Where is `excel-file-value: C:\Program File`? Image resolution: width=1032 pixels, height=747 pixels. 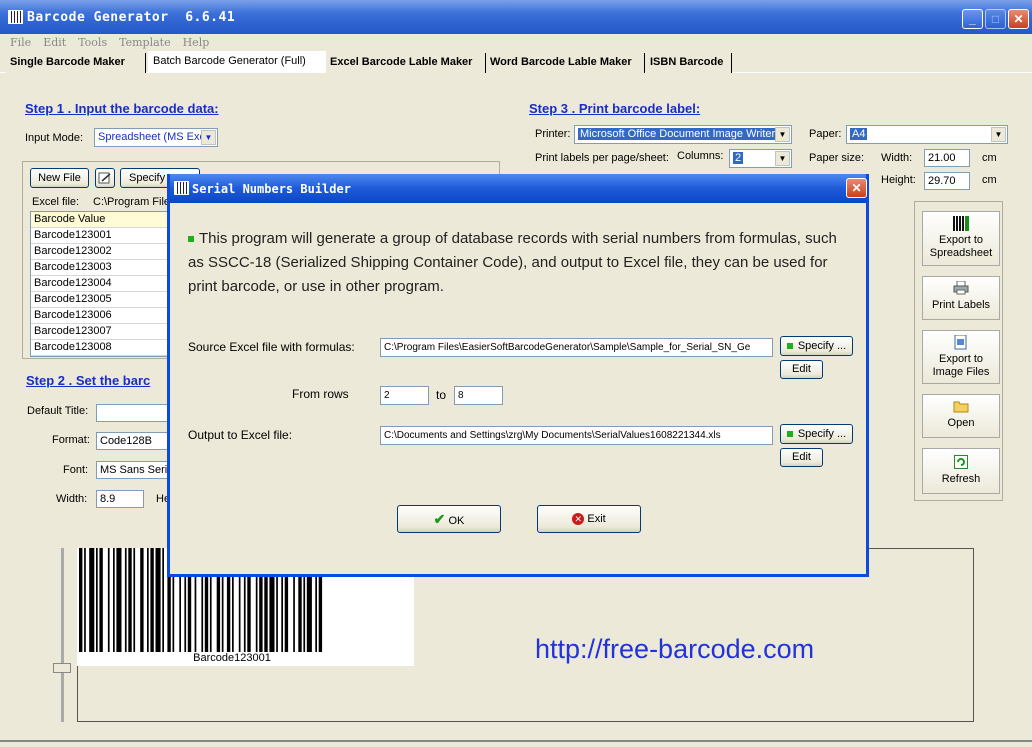 excel-file-value: C:\Program File is located at coordinates (132, 202).